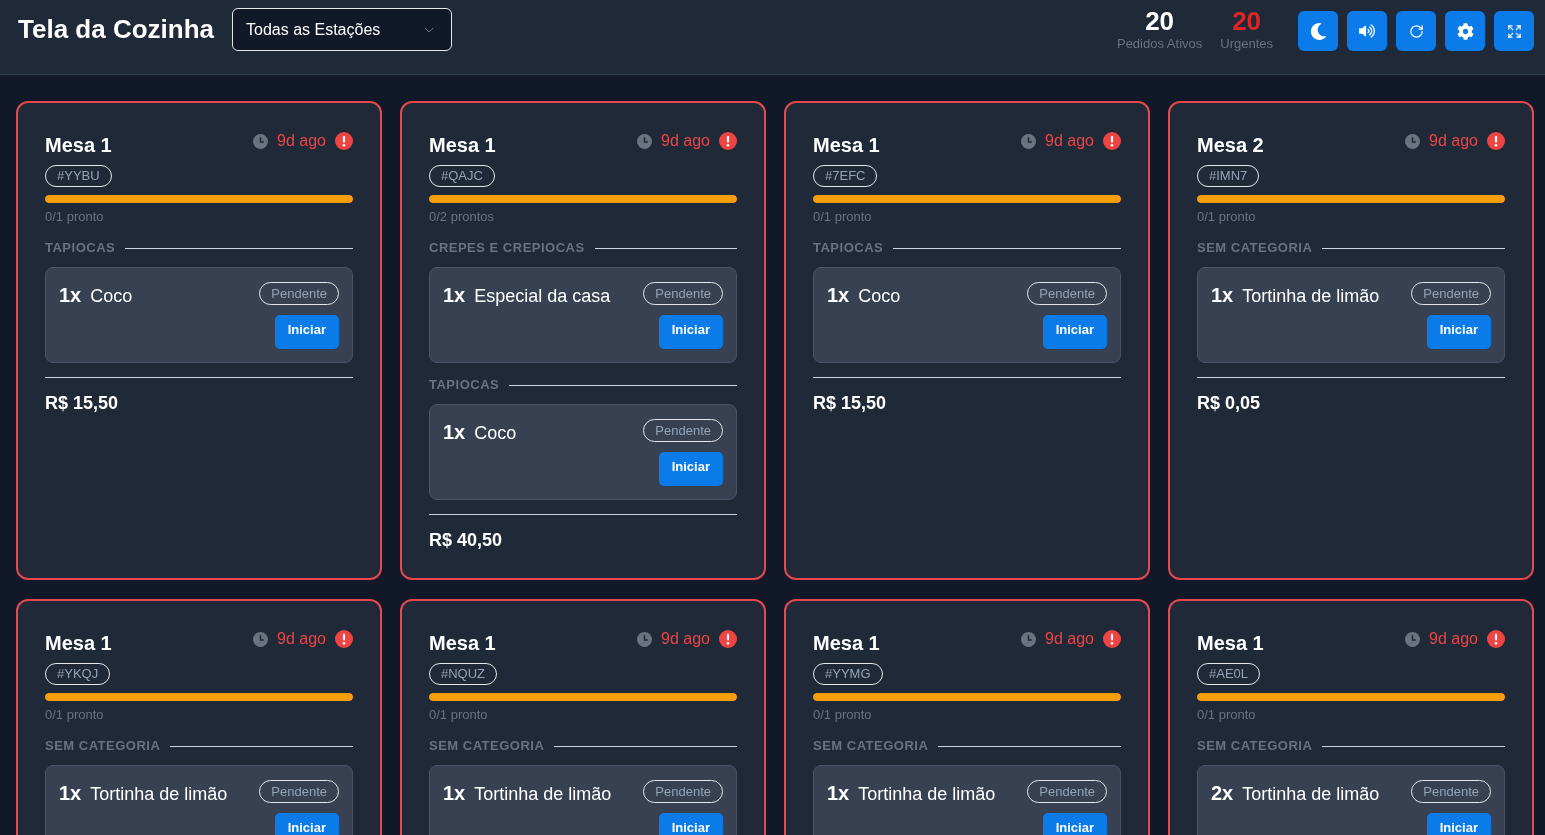 This screenshot has width=1545, height=835. I want to click on station-select: Todas as Estações, so click(342, 29).